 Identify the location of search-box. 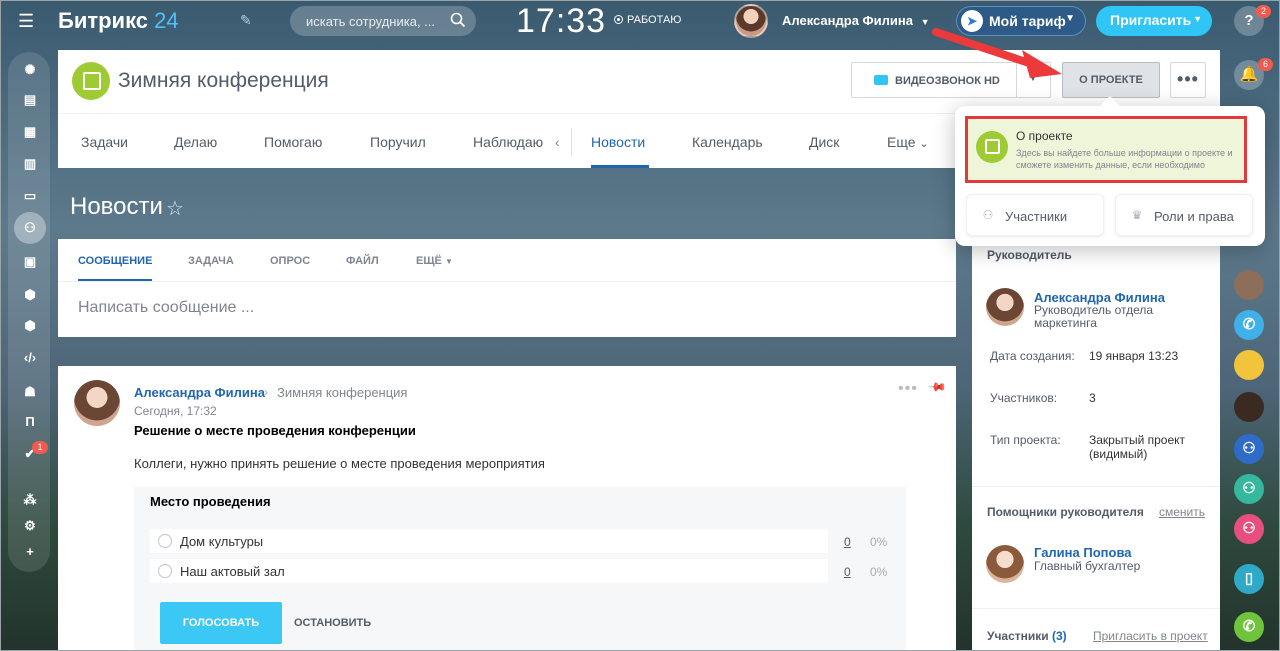
(383, 21).